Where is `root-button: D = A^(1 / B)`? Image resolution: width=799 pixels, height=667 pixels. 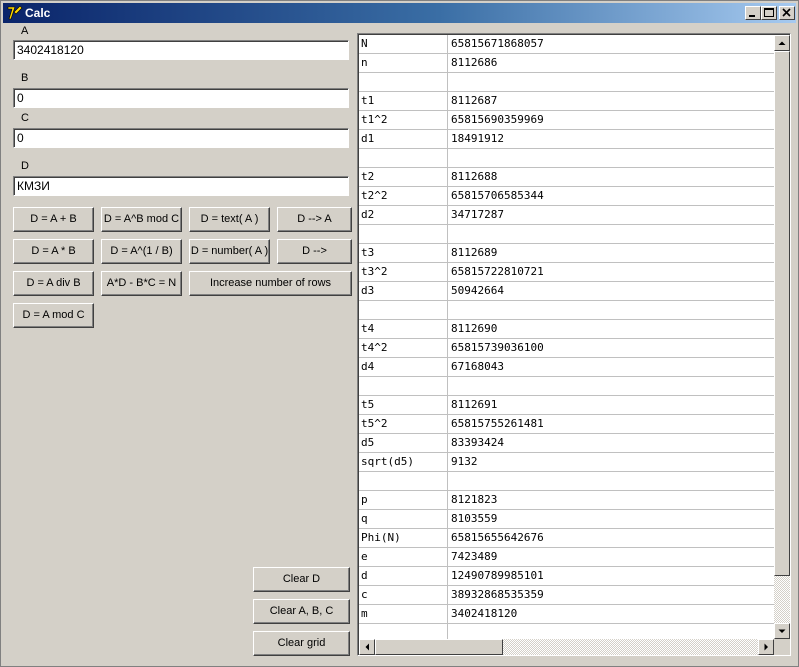
root-button: D = A^(1 / B) is located at coordinates (141, 251).